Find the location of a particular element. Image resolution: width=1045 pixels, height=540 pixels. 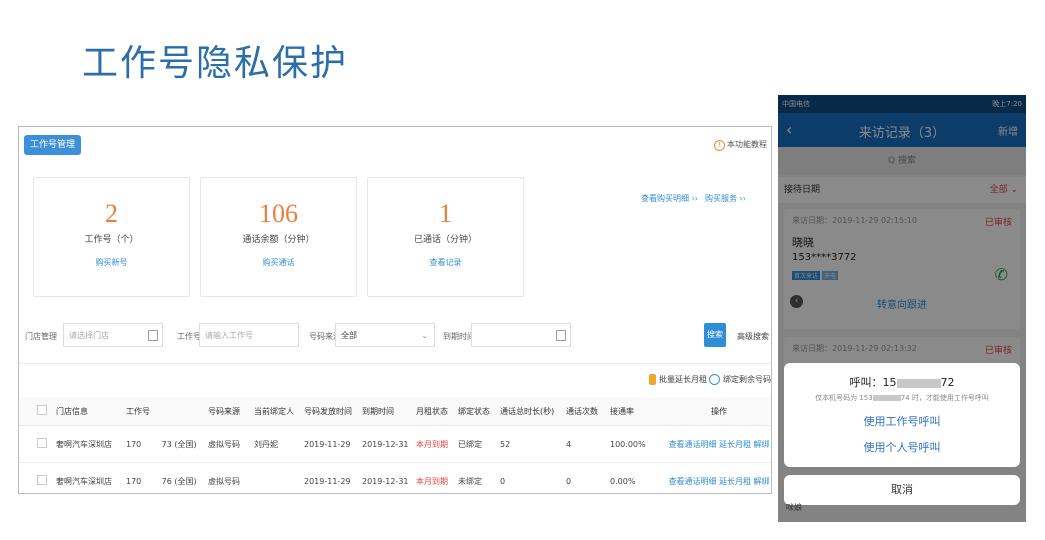

select-all-cell is located at coordinates (37, 411).